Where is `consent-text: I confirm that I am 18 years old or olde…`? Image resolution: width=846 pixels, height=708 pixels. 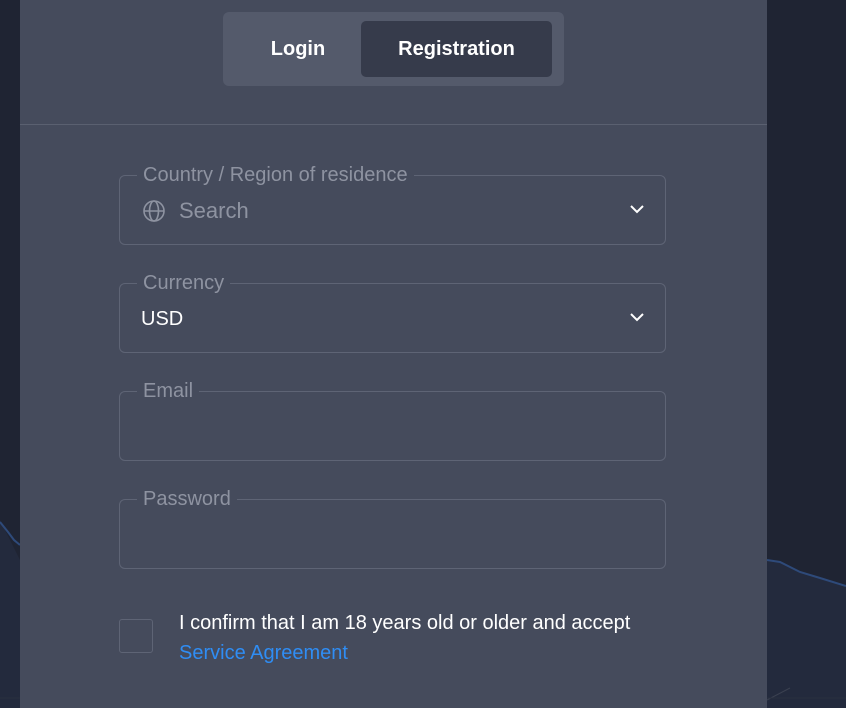 consent-text: I confirm that I am 18 years old or olde… is located at coordinates (429, 638).